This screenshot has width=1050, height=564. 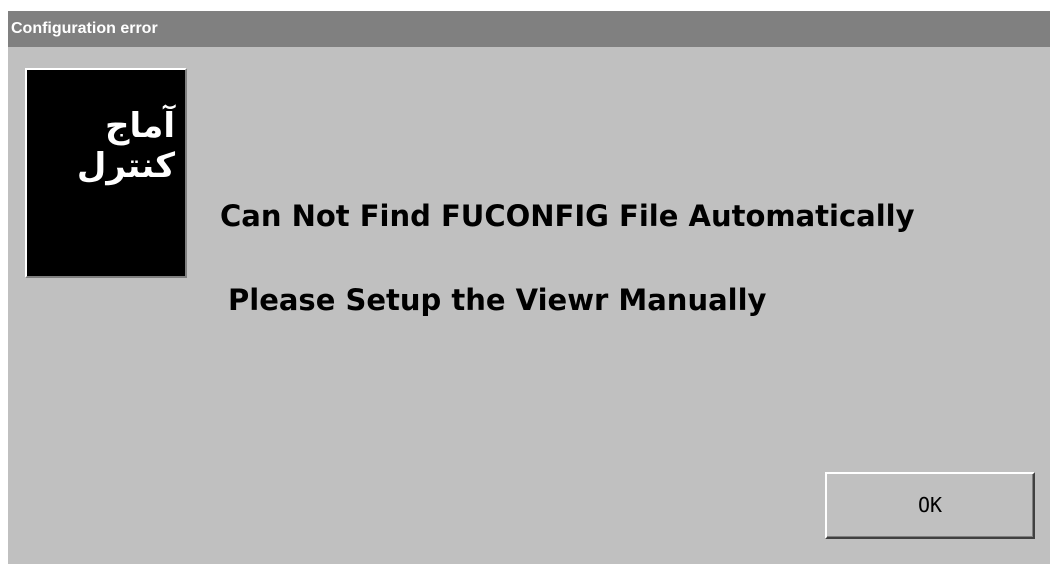 I want to click on instruction-message: Please Setup the Viewr Manually, so click(x=497, y=300).